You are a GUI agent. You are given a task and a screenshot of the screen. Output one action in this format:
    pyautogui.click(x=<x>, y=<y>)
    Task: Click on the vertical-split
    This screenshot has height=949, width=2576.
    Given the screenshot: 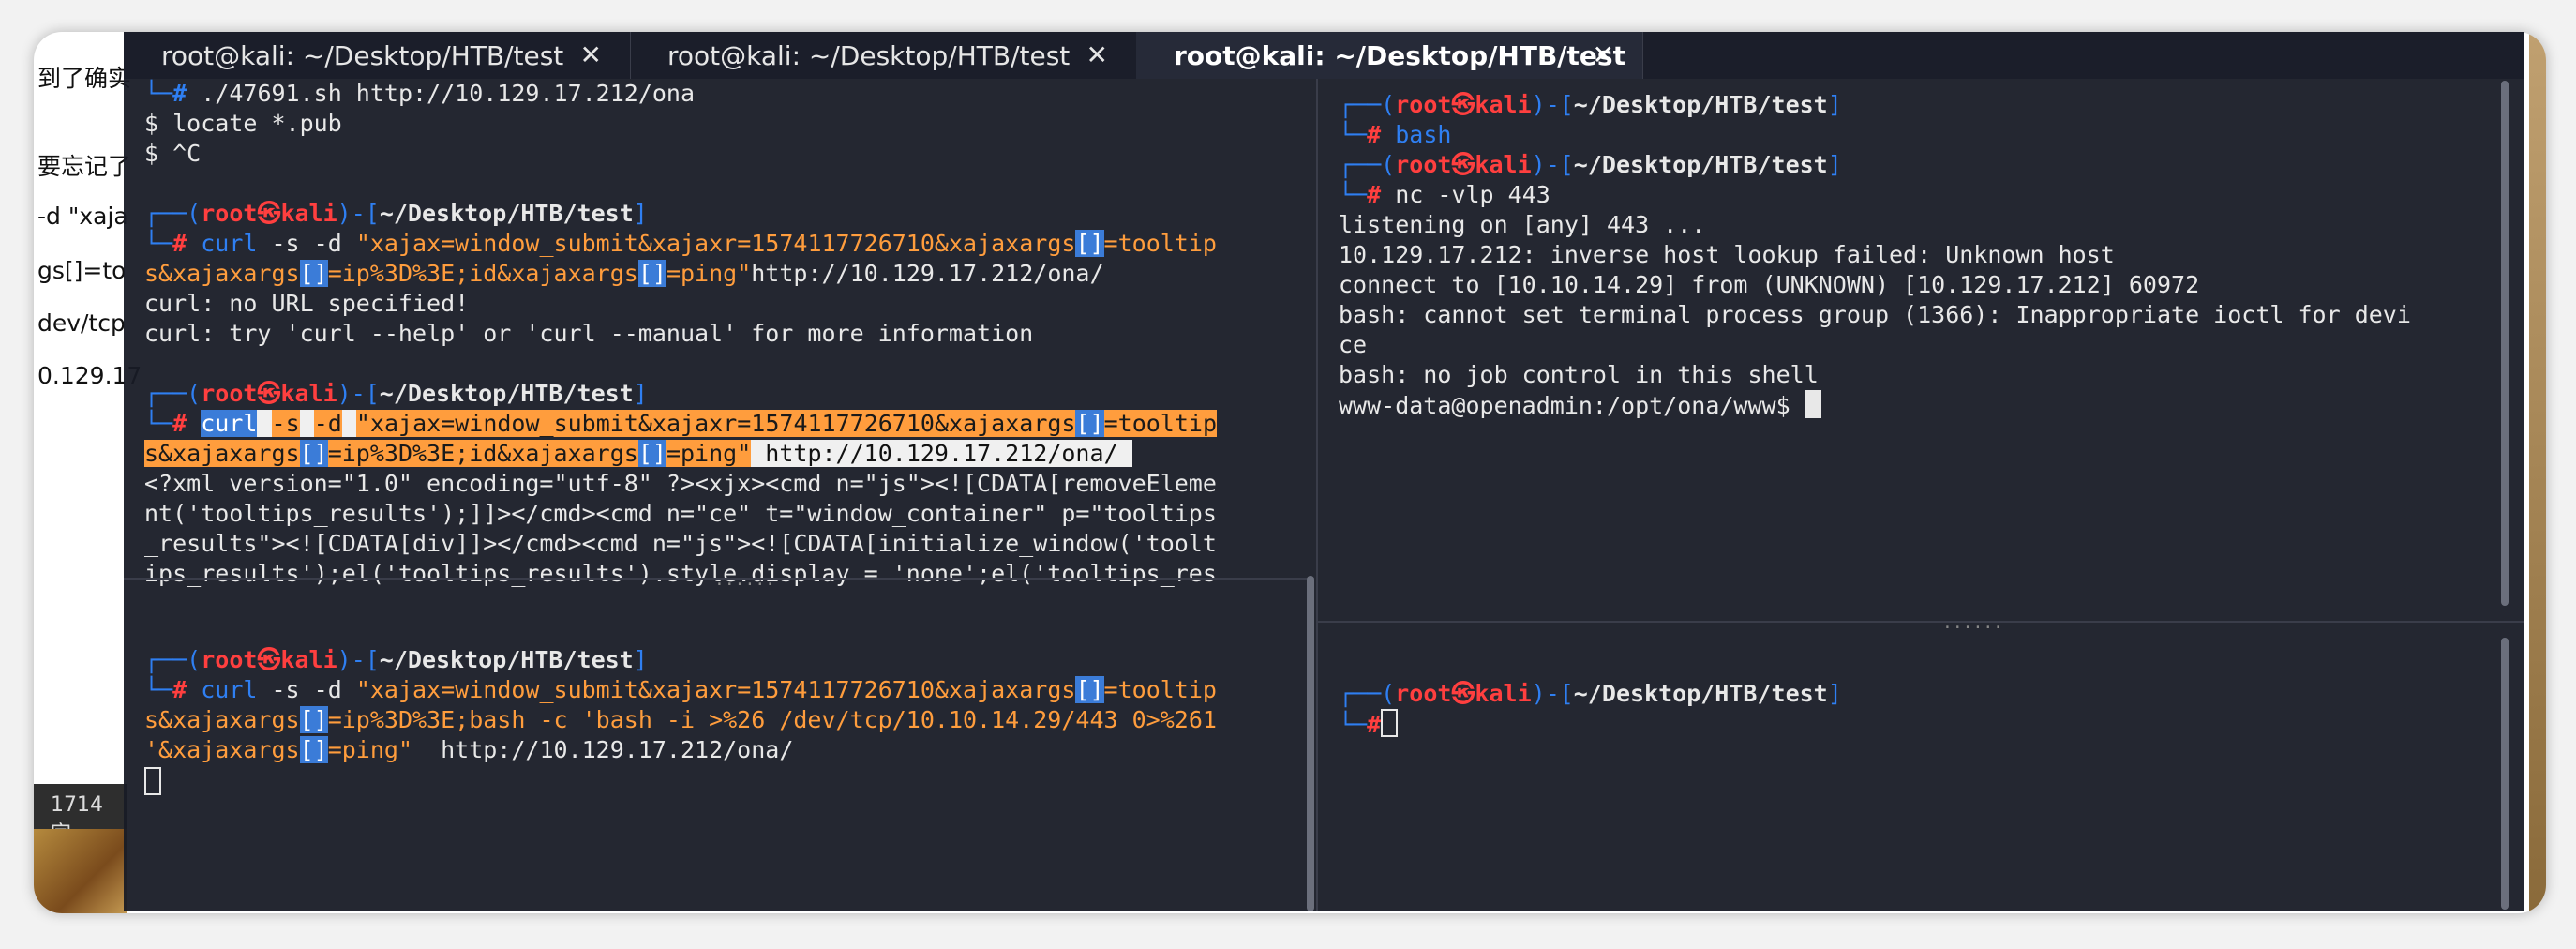 What is the action you would take?
    pyautogui.click(x=1317, y=495)
    